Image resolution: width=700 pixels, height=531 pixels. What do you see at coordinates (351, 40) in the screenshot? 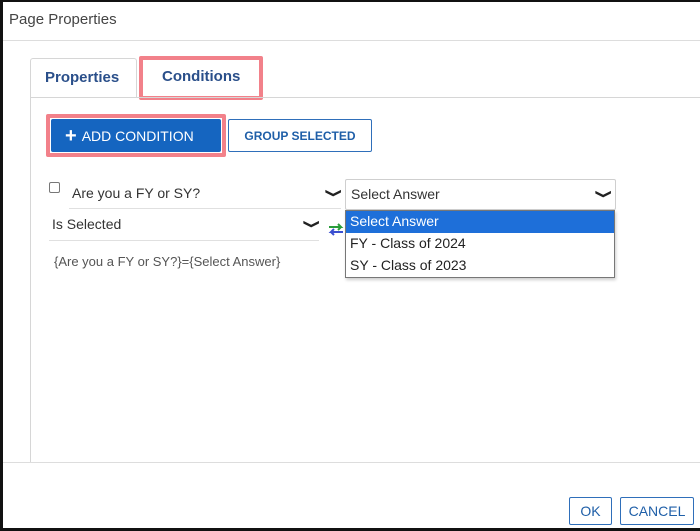
I see `title-divider` at bounding box center [351, 40].